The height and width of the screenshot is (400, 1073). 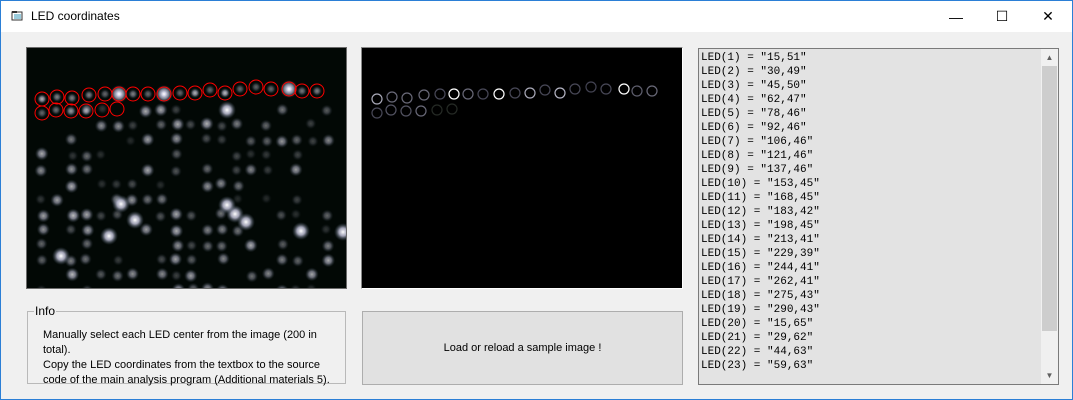 What do you see at coordinates (1002, 16) in the screenshot?
I see `maximize-button: ☐` at bounding box center [1002, 16].